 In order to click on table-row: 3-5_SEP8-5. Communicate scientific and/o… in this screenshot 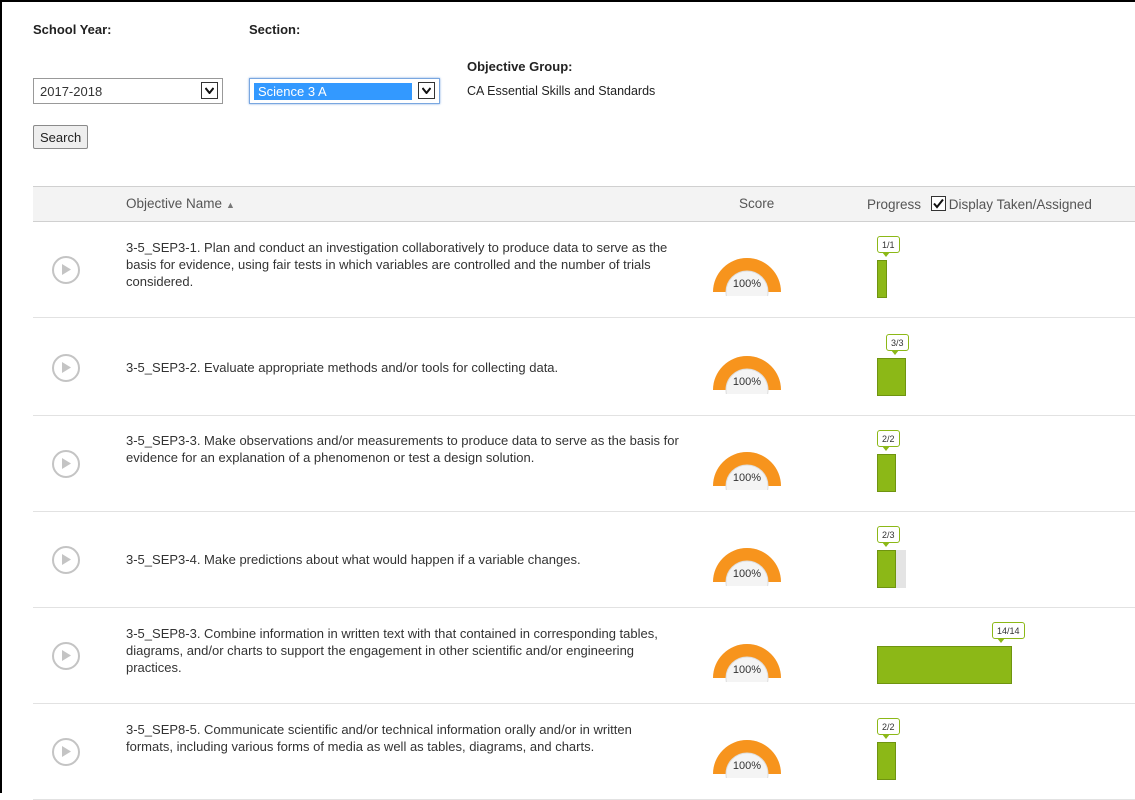, I will do `click(584, 752)`.